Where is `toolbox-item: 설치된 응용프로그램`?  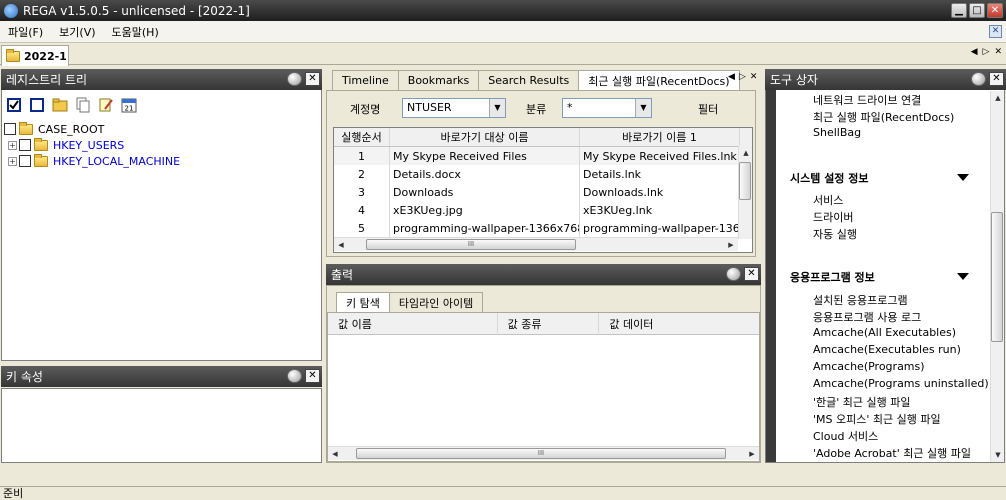
toolbox-item: 설치된 응용프로그램 is located at coordinates (860, 300).